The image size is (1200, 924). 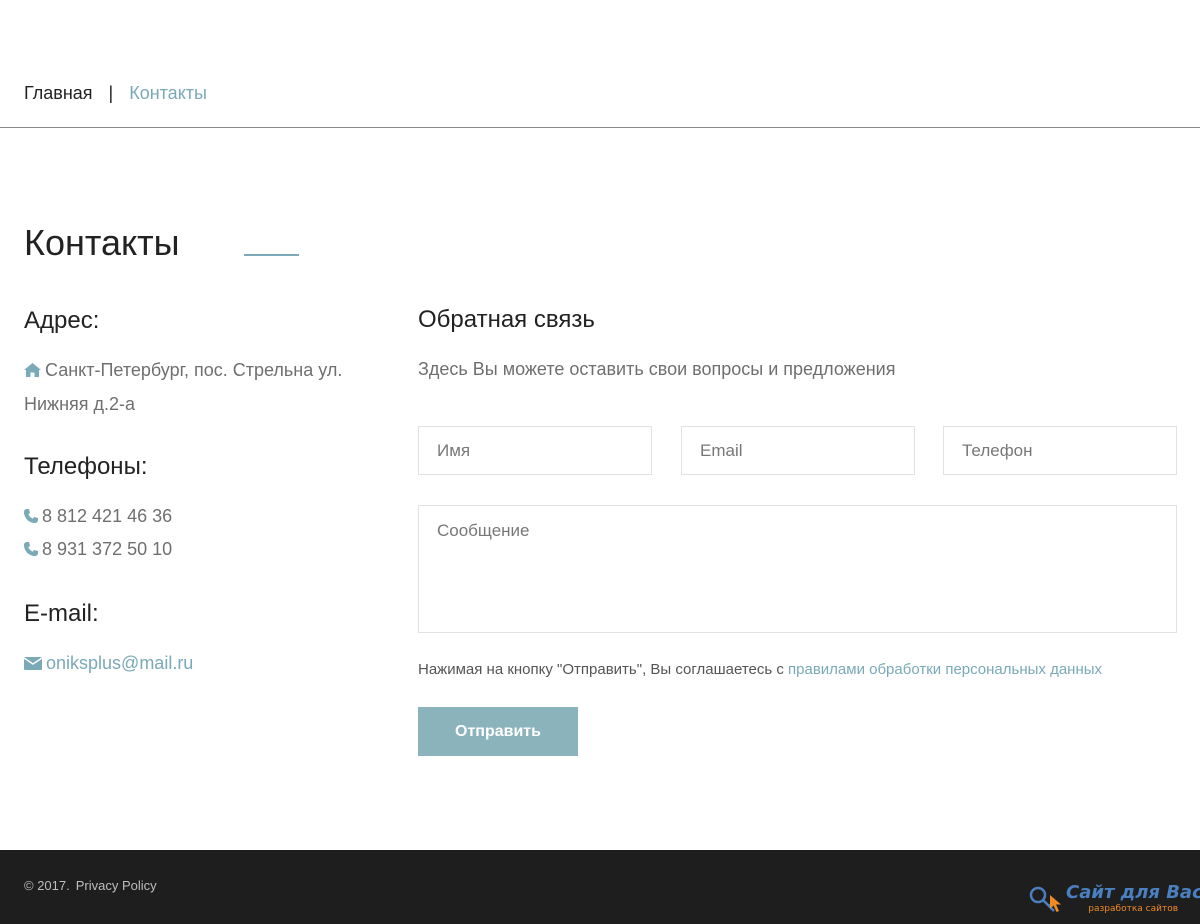 What do you see at coordinates (107, 549) in the screenshot?
I see `phone-number-2: 8 931 372 50 10` at bounding box center [107, 549].